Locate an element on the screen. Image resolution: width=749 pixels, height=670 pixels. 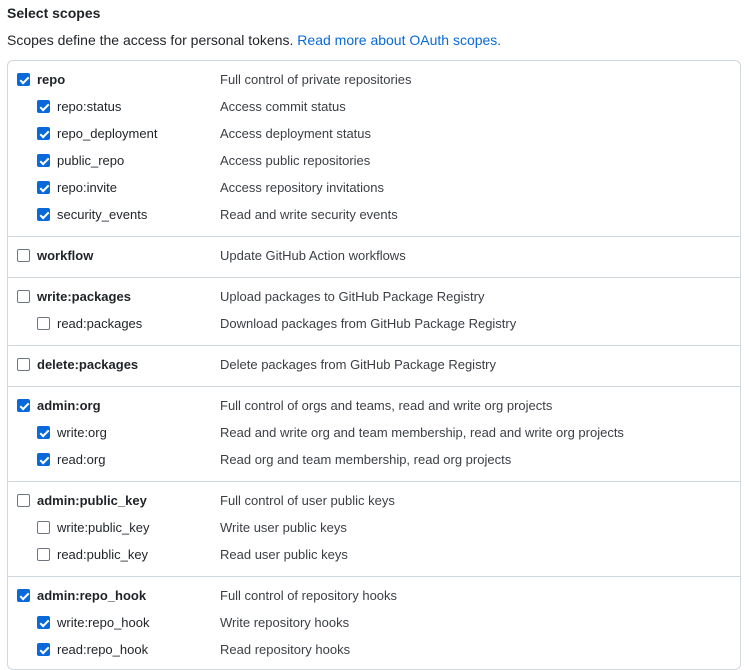
scope-checkbox-read-public-key is located at coordinates (43, 554).